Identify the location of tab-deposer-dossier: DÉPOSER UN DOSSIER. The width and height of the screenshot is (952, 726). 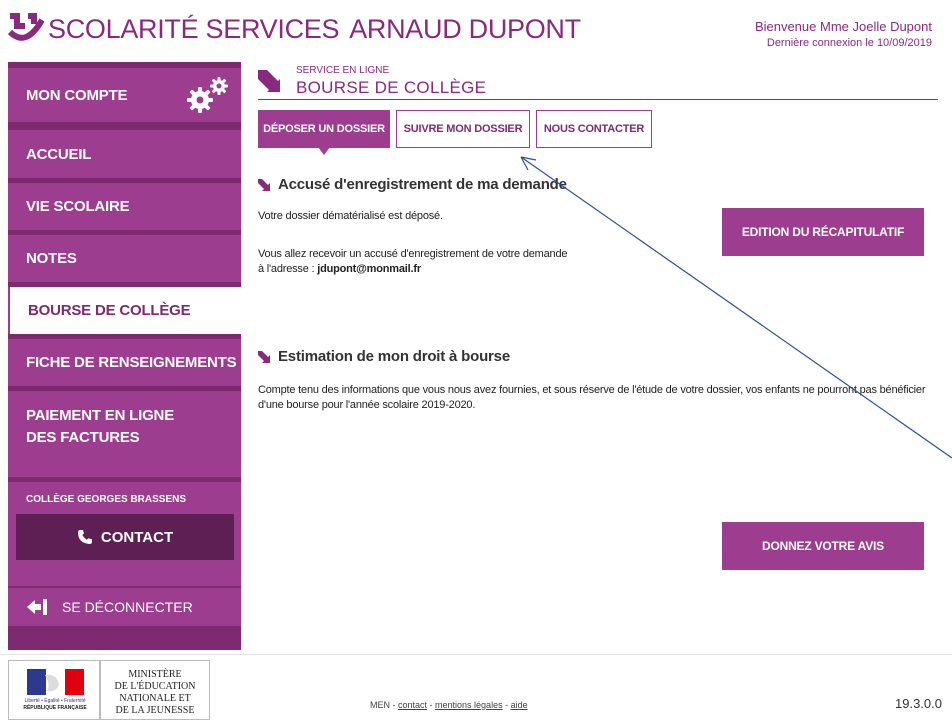
(324, 132).